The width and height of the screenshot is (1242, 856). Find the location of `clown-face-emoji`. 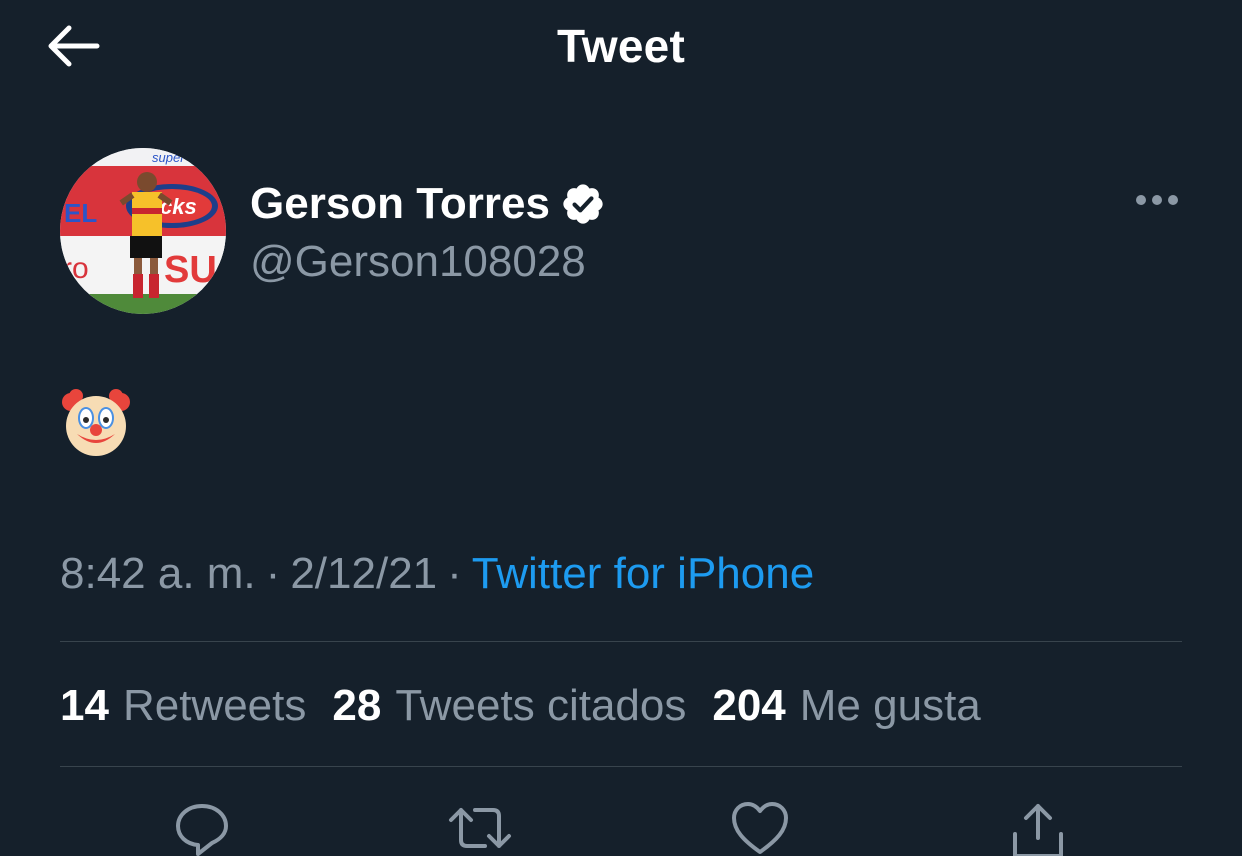

clown-face-emoji is located at coordinates (96, 422).